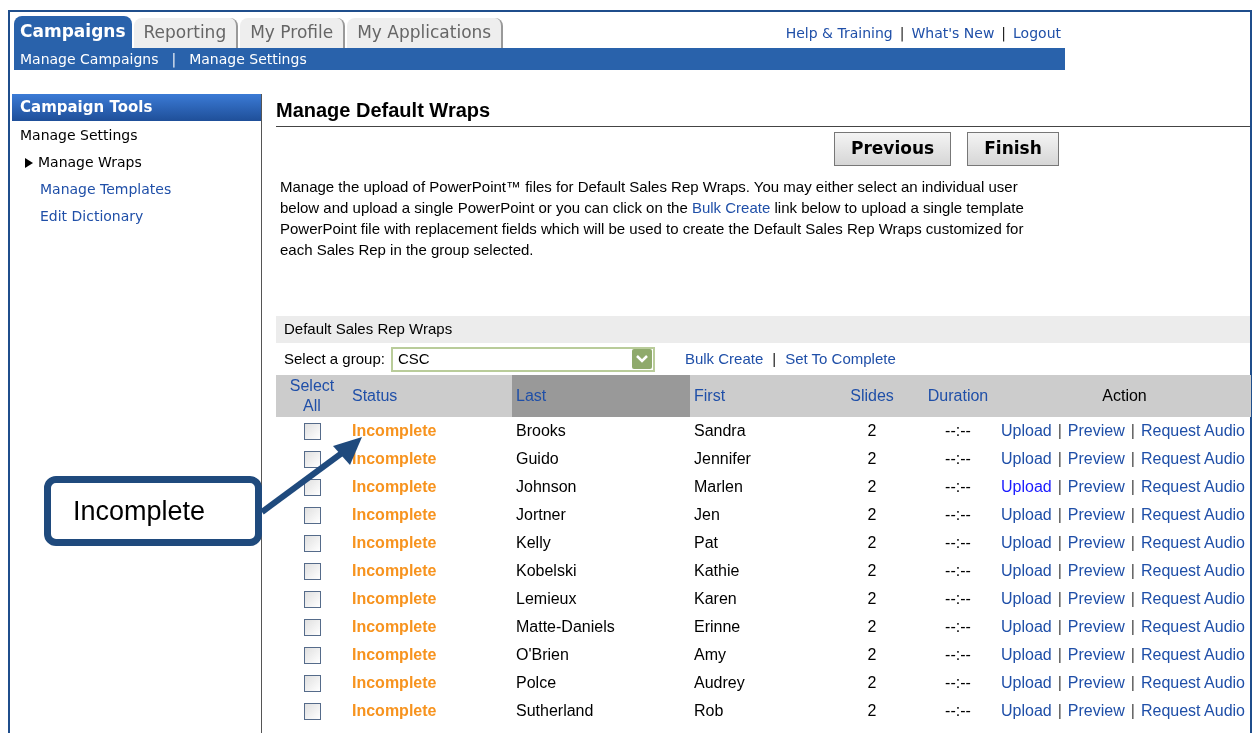 The image size is (1254, 733). Describe the element at coordinates (953, 33) in the screenshot. I see `header-link: What's New` at that location.